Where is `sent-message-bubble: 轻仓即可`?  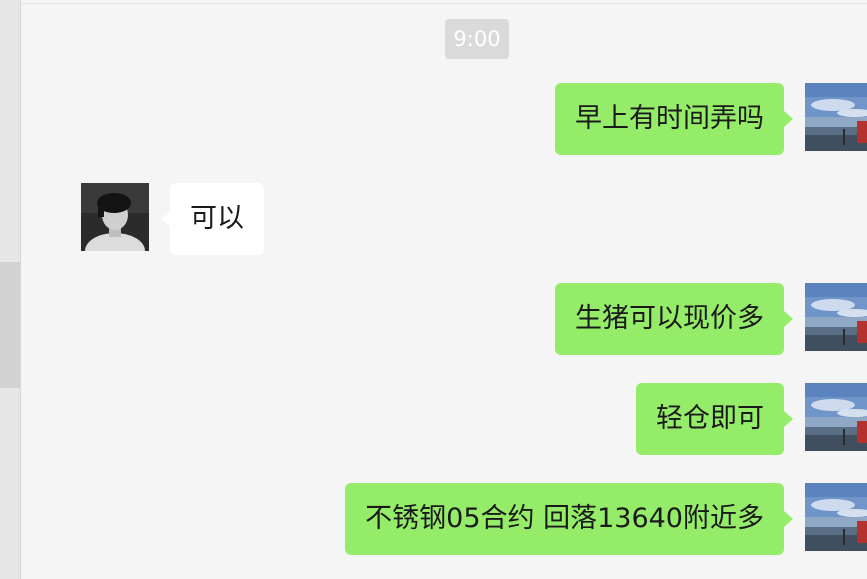 sent-message-bubble: 轻仓即可 is located at coordinates (710, 419).